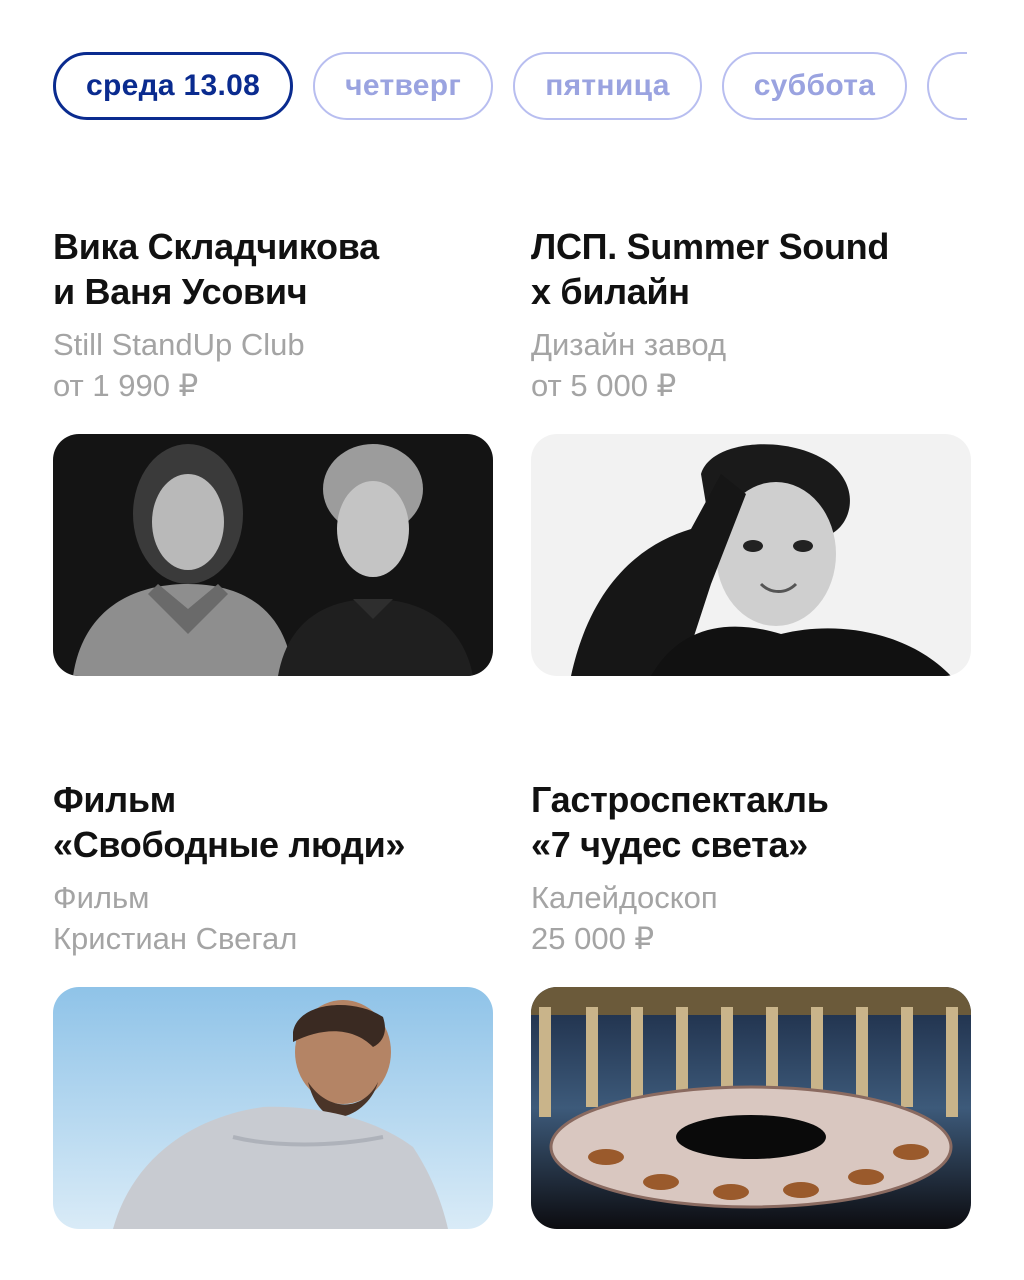  What do you see at coordinates (604, 385) in the screenshot?
I see `event-price: от 5 000 ₽` at bounding box center [604, 385].